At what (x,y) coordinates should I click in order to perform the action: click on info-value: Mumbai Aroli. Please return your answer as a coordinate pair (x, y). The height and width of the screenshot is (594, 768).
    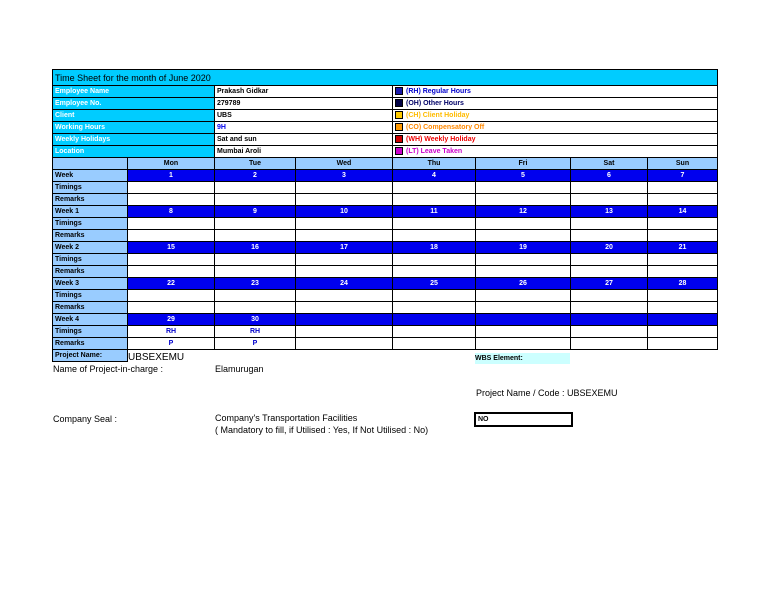
    Looking at the image, I should click on (303, 151).